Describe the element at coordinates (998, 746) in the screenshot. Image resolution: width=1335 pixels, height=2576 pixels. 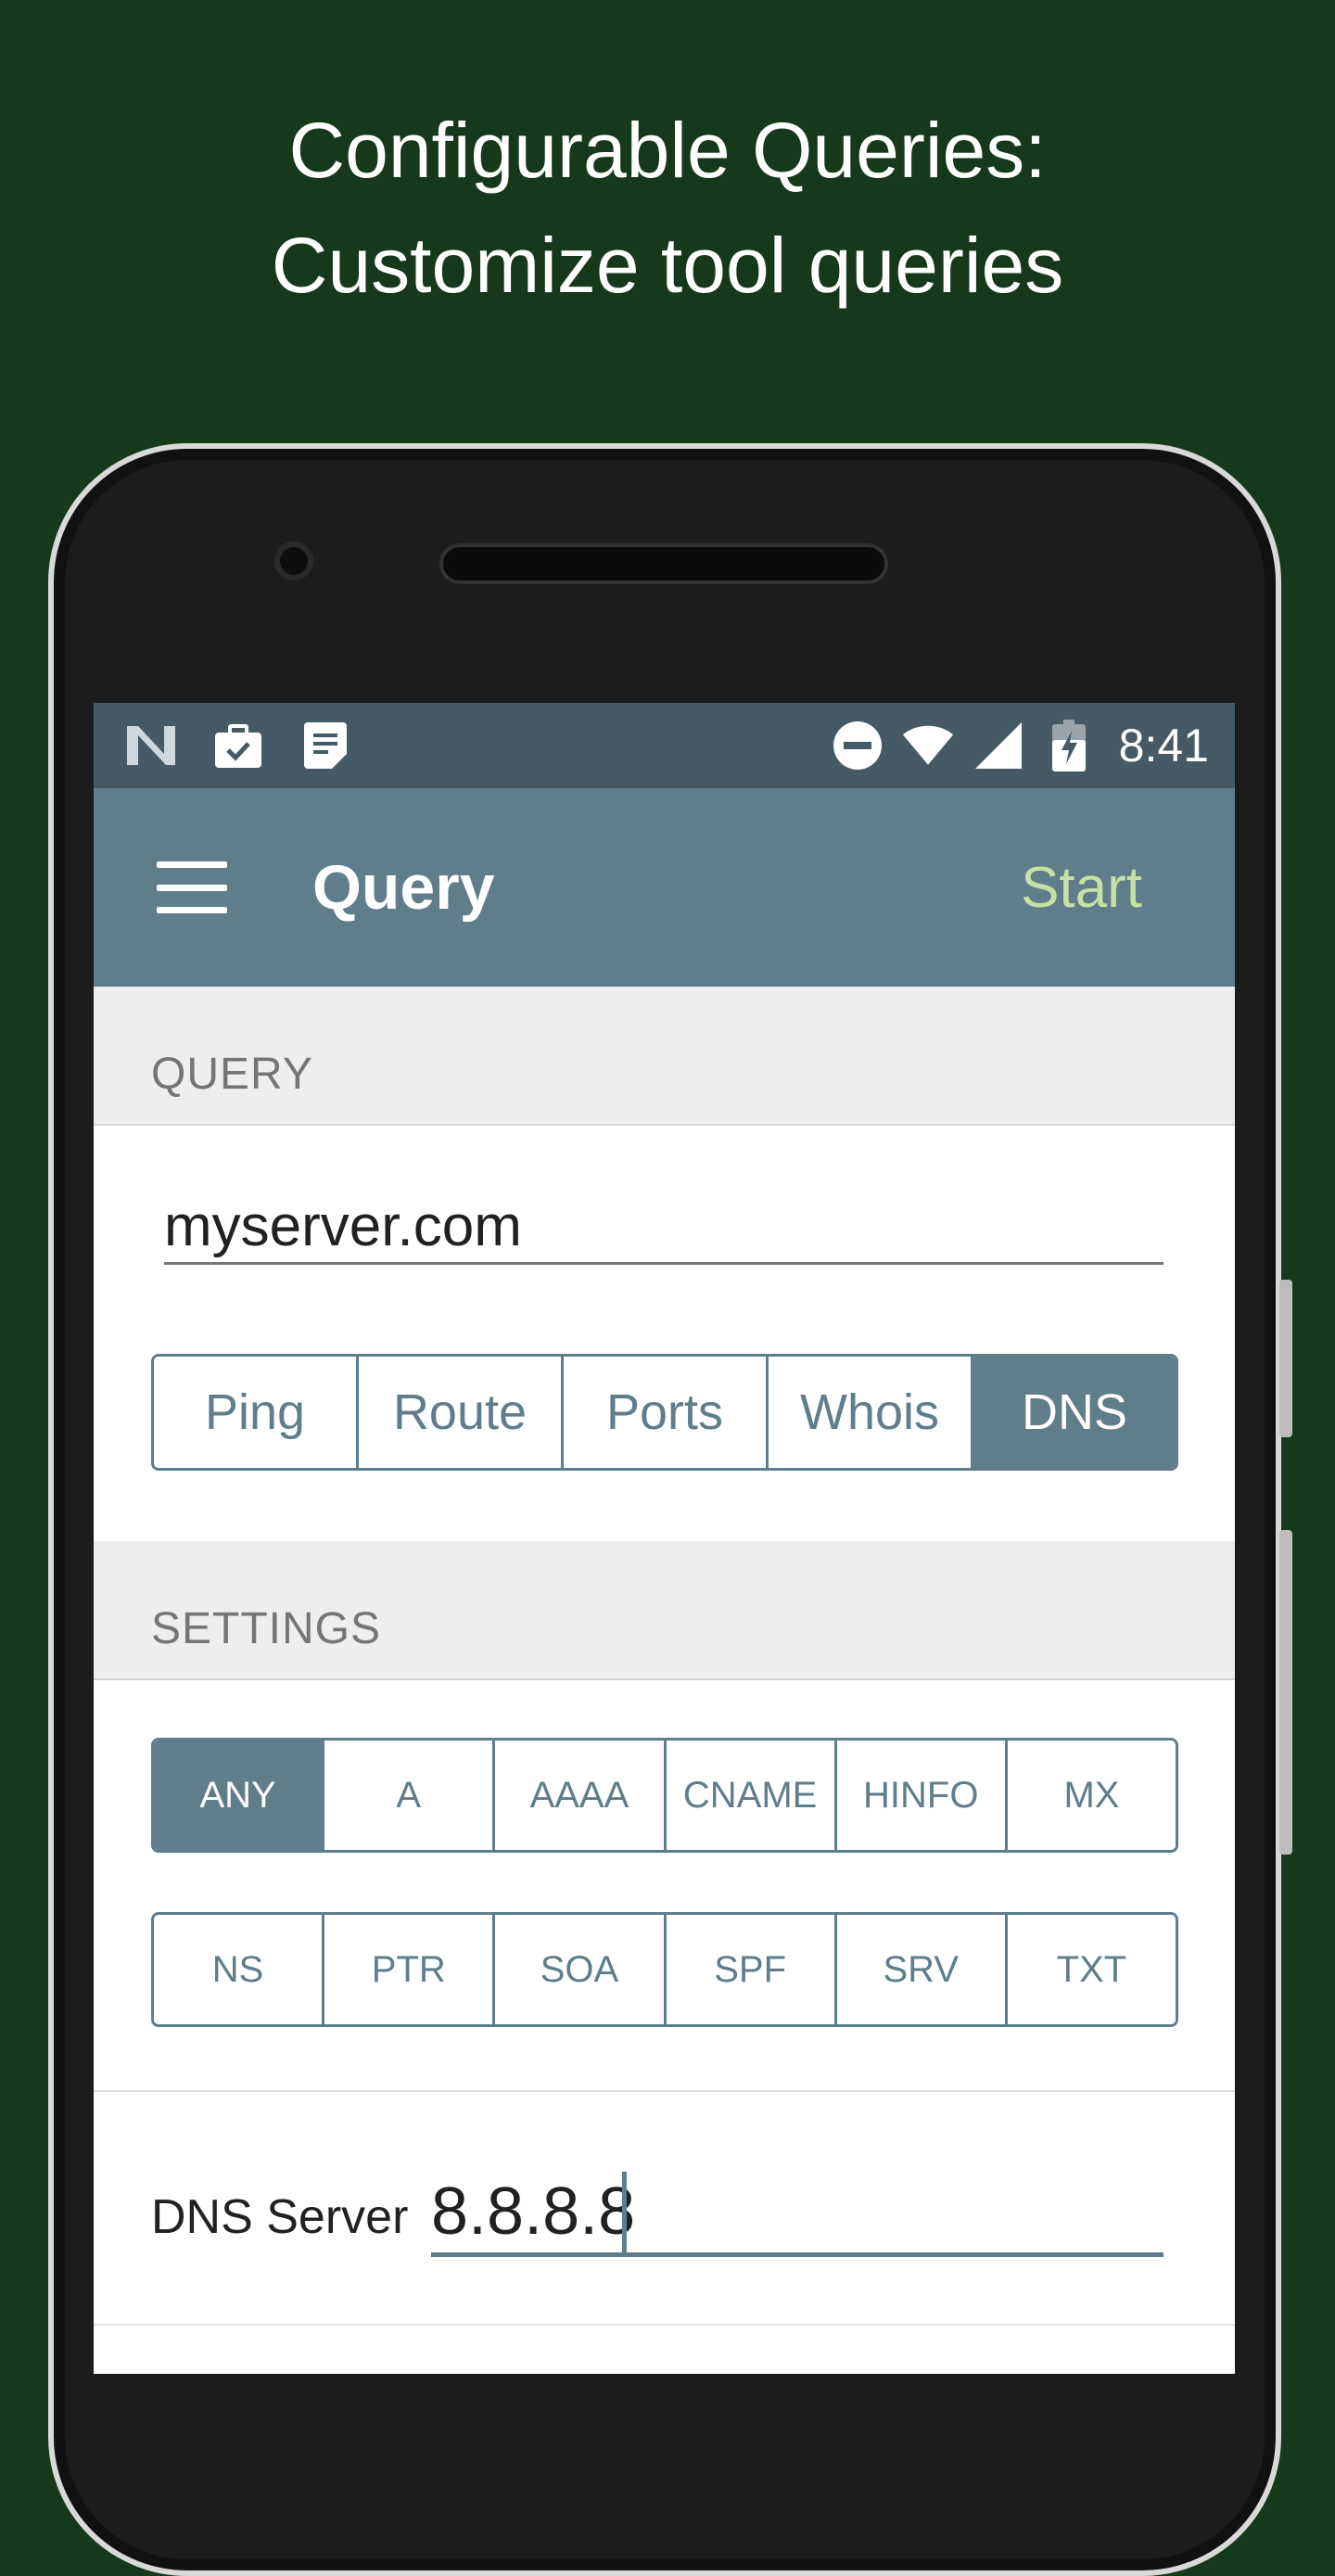
I see `cell-signal-icon` at that location.